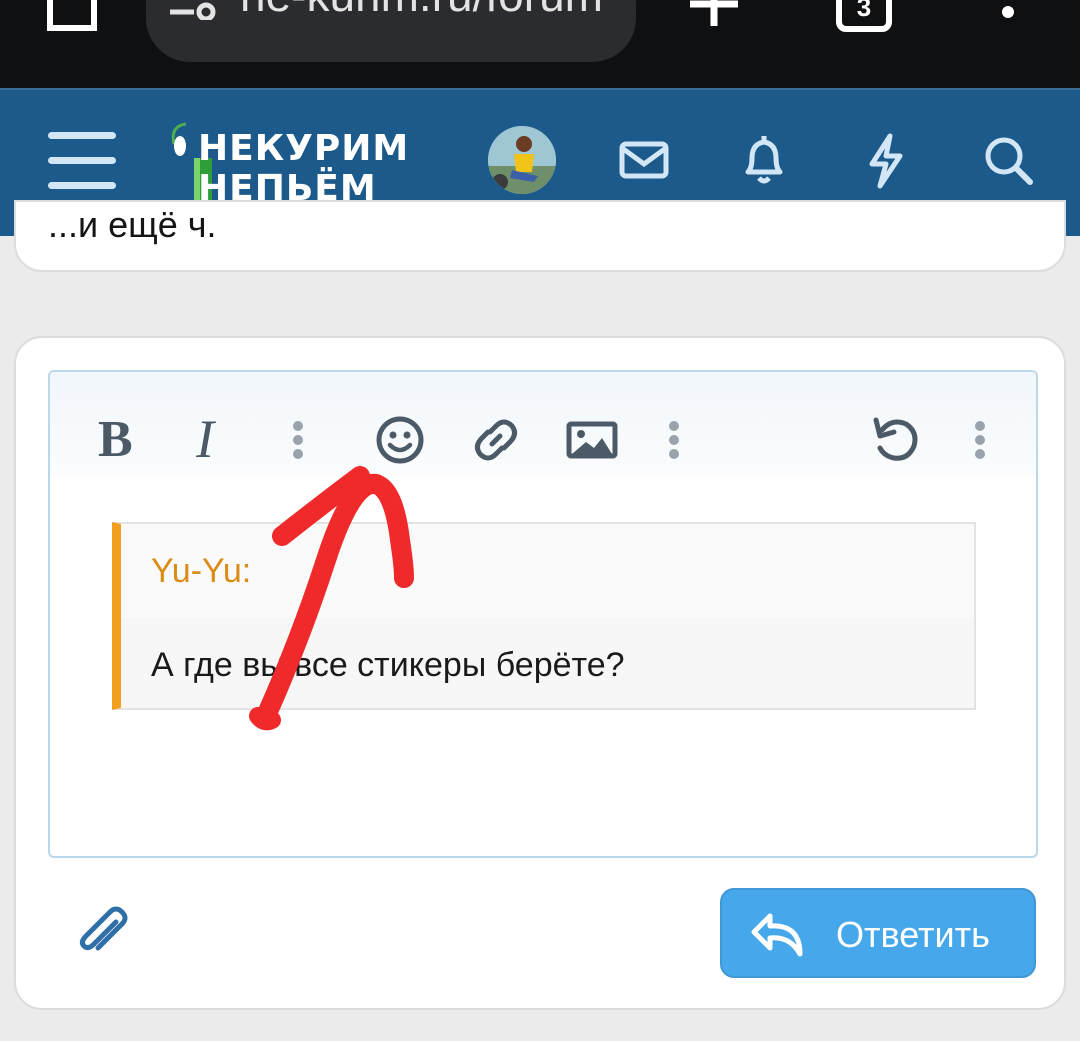  I want to click on new-tab-icon, so click(714, 15).